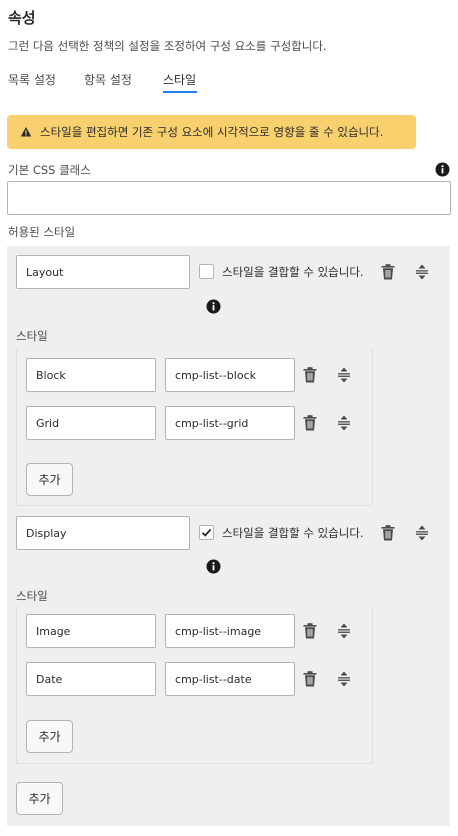 The height and width of the screenshot is (836, 458). What do you see at coordinates (167, 46) in the screenshot?
I see `page-description: 그런 다음 선택한 정책의 설정을 조정하여 구성 요소를 구성합니다.` at bounding box center [167, 46].